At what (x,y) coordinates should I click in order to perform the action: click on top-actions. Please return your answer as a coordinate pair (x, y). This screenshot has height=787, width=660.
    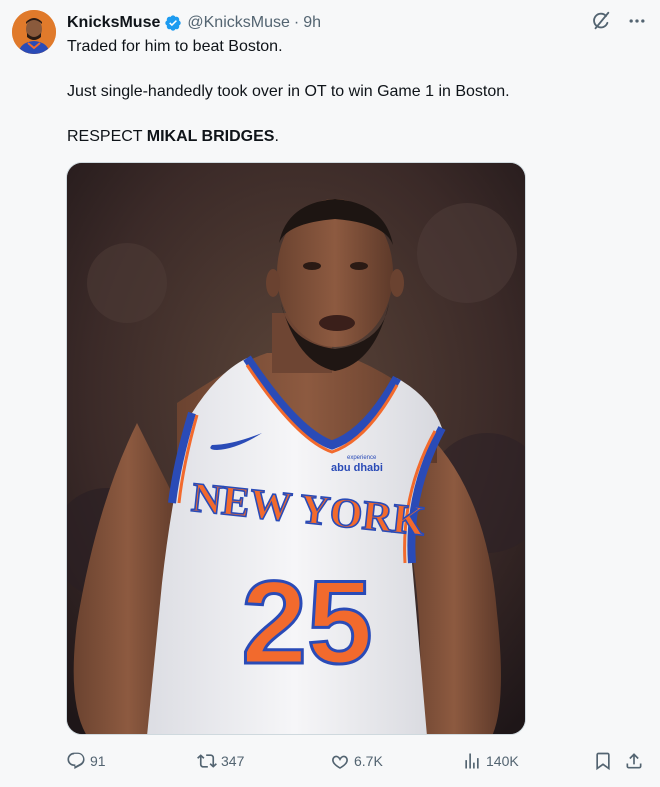
    Looking at the image, I should click on (619, 21).